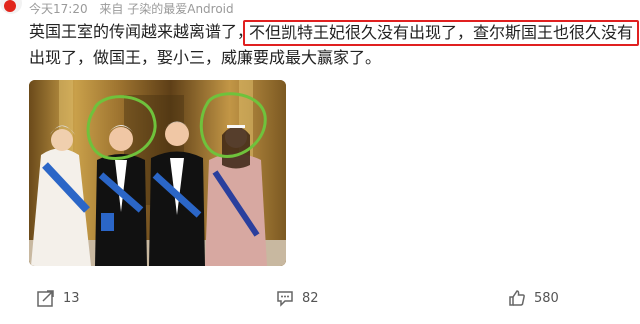 The height and width of the screenshot is (324, 640). I want to click on like-count: 580, so click(546, 298).